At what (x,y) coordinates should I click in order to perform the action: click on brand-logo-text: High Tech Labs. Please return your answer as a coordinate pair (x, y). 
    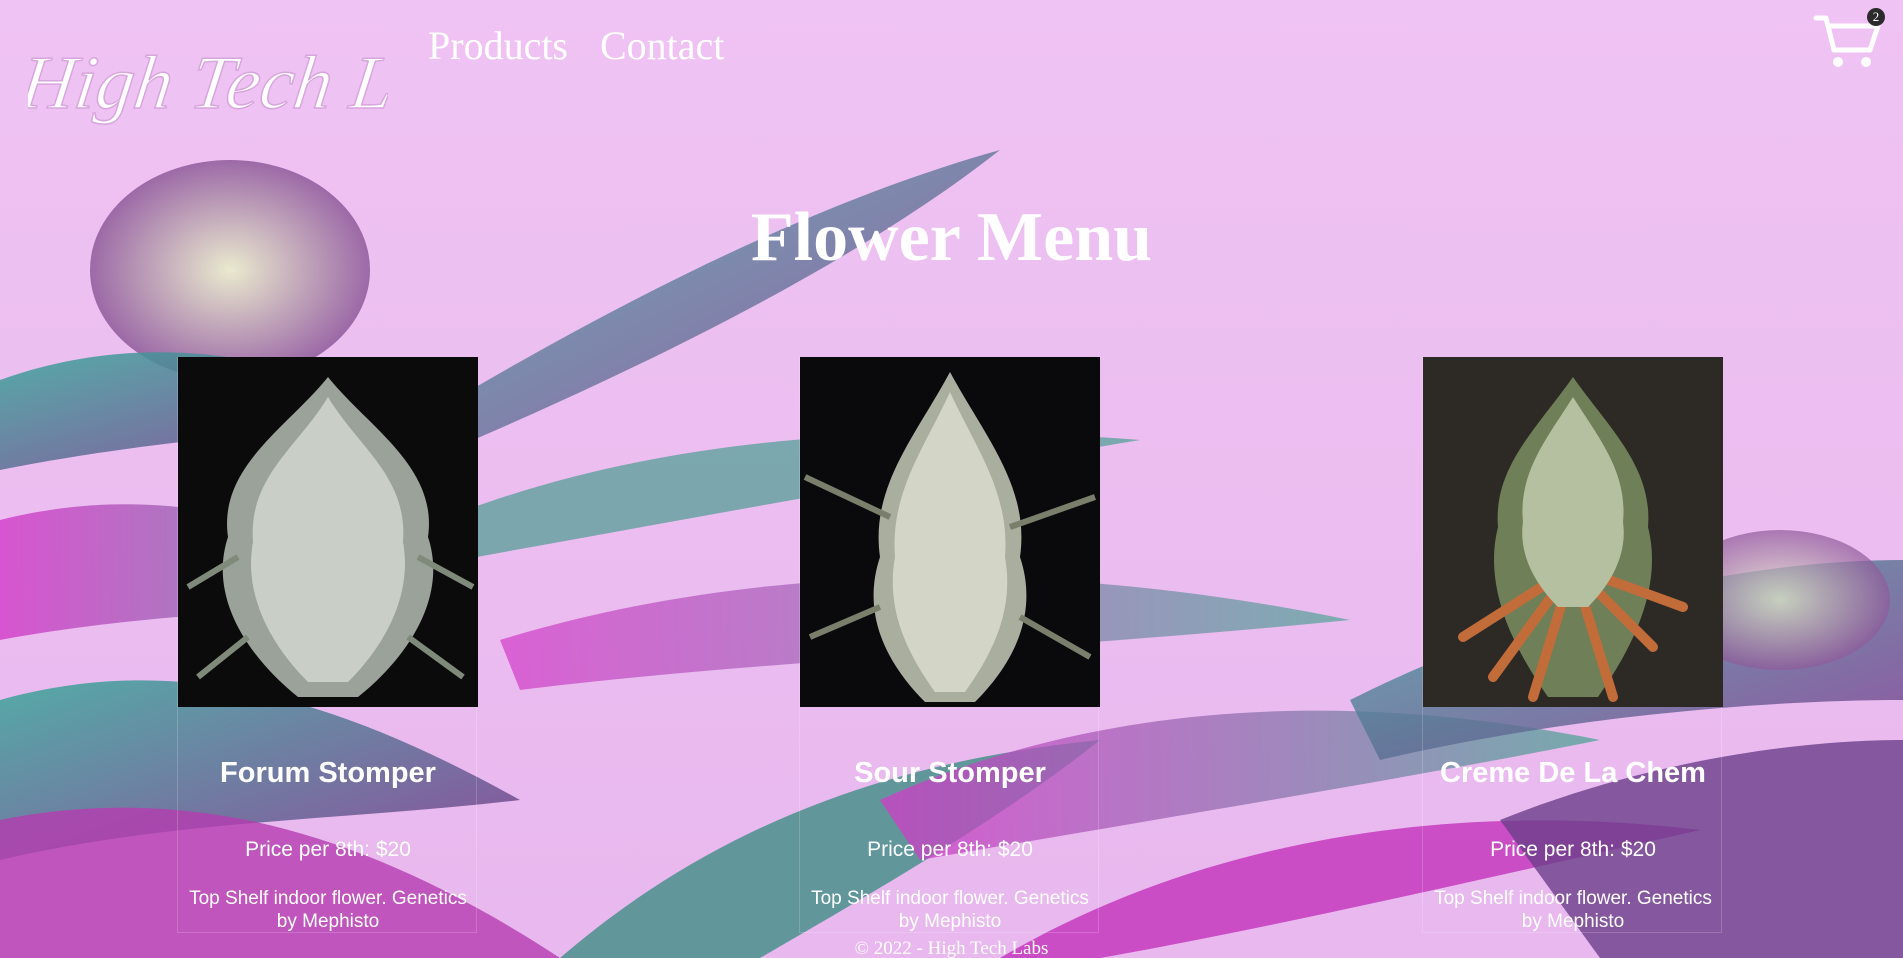
    Looking at the image, I should click on (208, 82).